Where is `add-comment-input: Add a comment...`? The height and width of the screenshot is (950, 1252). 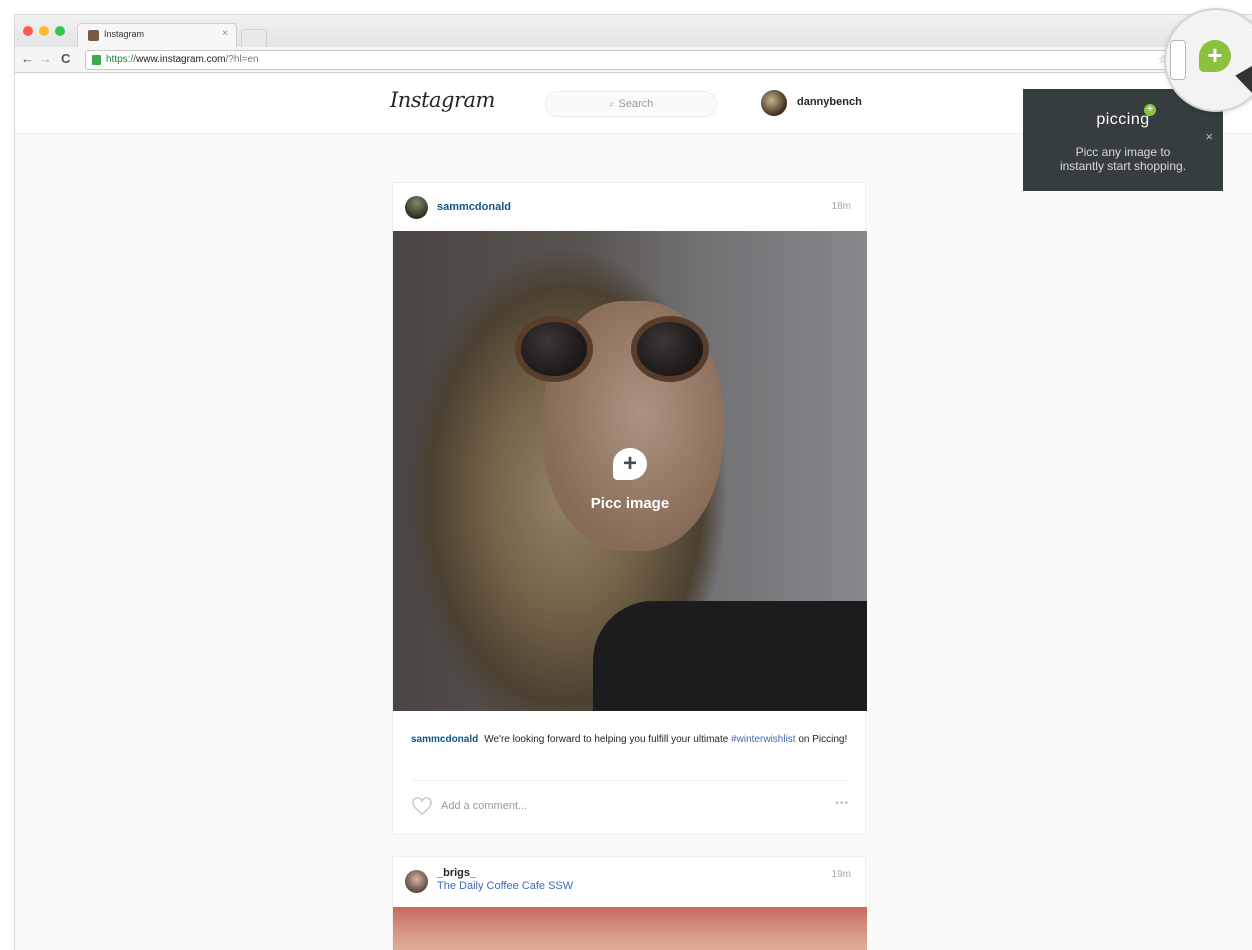 add-comment-input: Add a comment... is located at coordinates (484, 806).